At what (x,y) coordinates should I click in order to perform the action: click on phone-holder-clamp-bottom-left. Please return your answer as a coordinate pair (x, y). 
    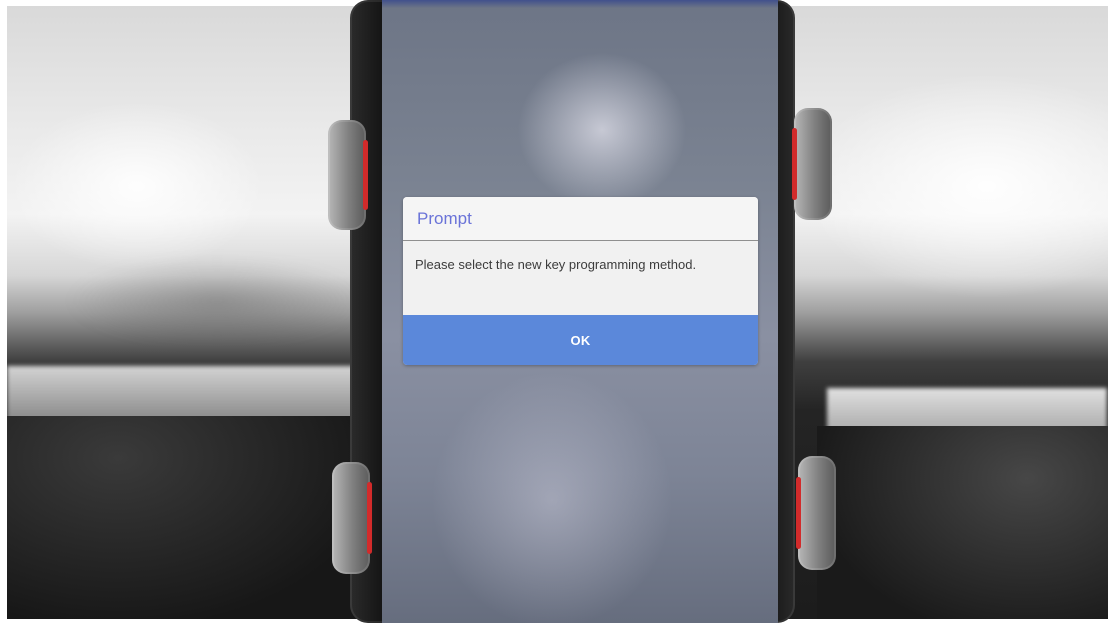
    Looking at the image, I should click on (352, 518).